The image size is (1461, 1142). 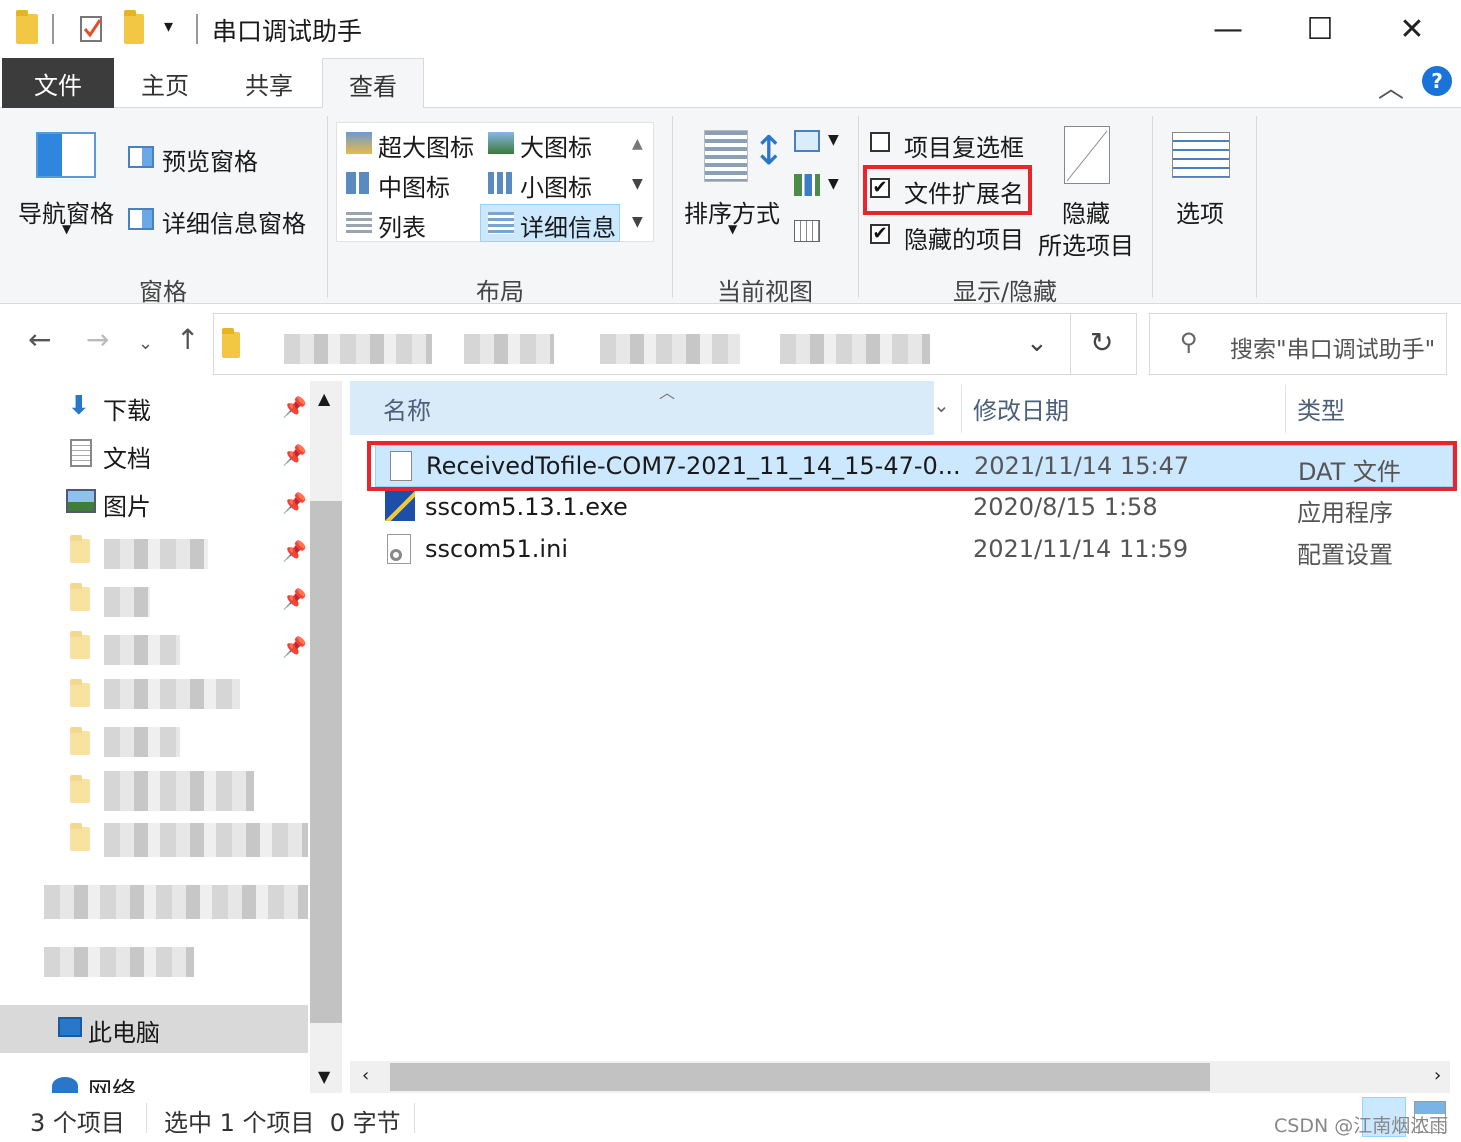 What do you see at coordinates (324, 1076) in the screenshot?
I see `scroll-down-icon: ▼` at bounding box center [324, 1076].